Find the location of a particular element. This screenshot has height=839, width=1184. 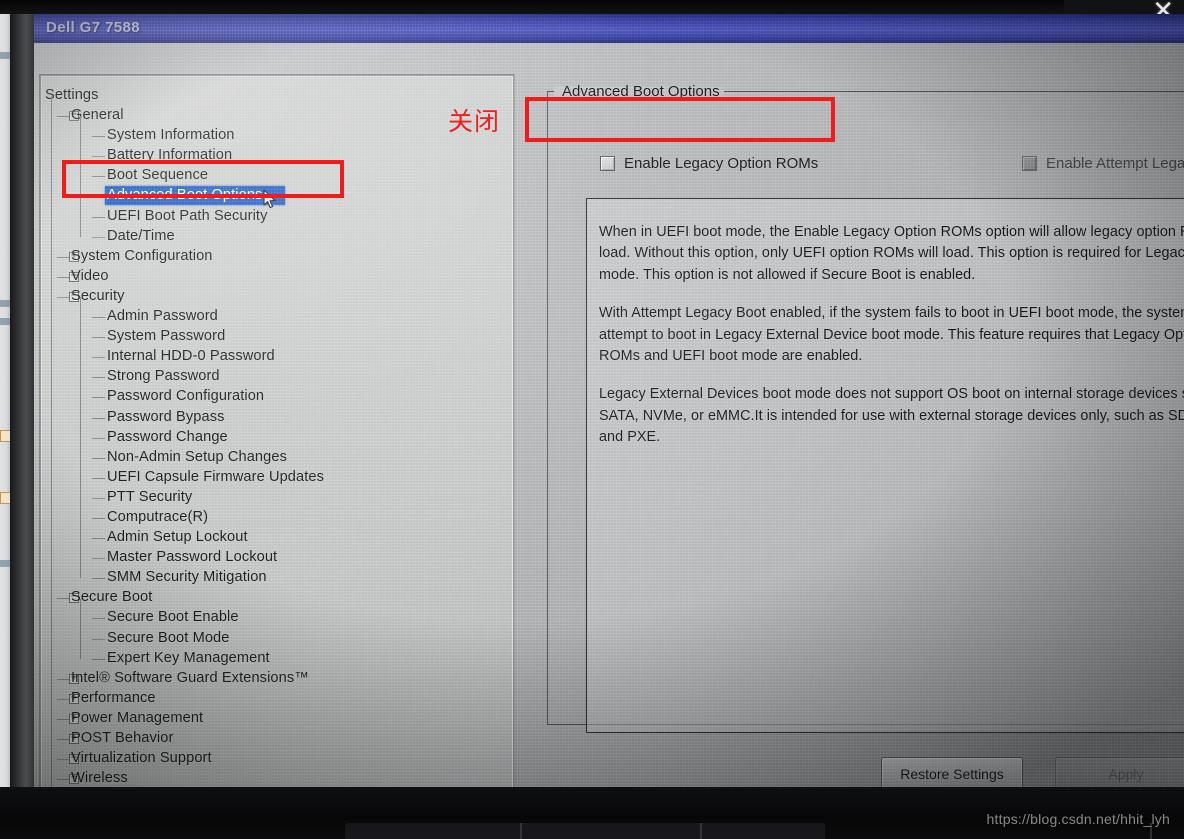

tree-item-label: Intel® Software Guard Extensions™ is located at coordinates (190, 677).